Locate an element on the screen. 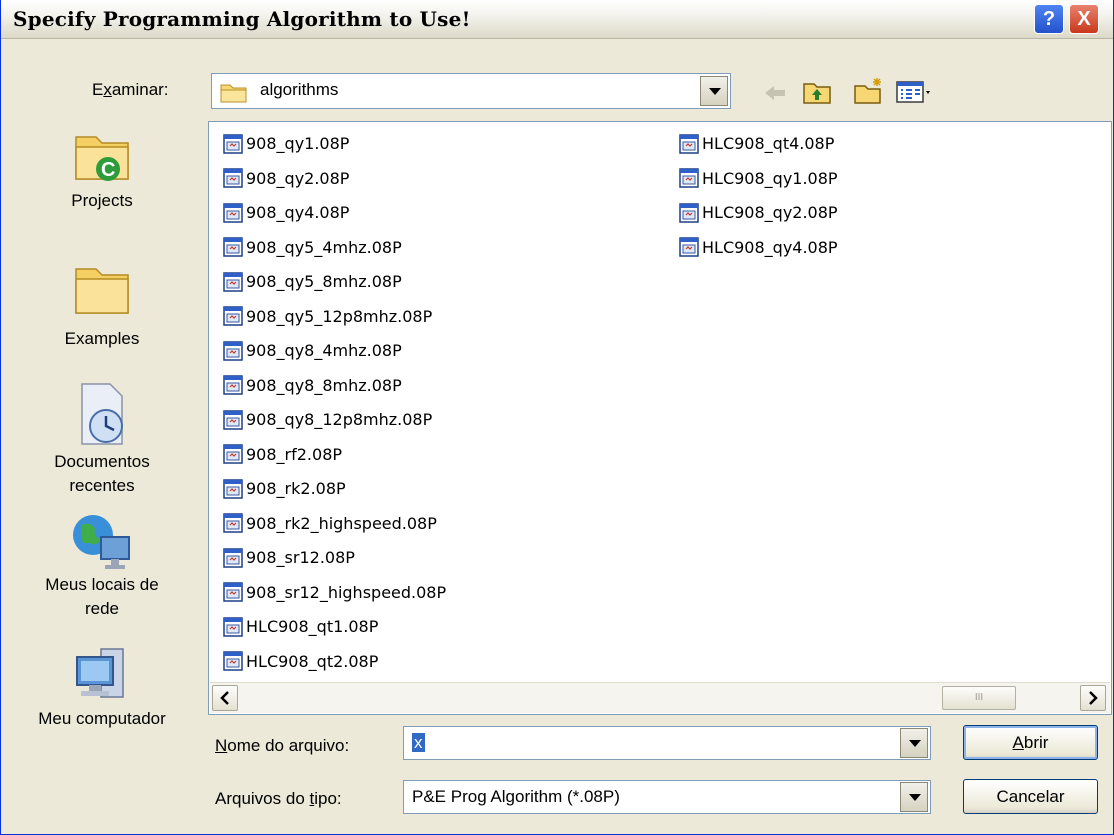 The image size is (1114, 835). up-folder-icon is located at coordinates (817, 92).